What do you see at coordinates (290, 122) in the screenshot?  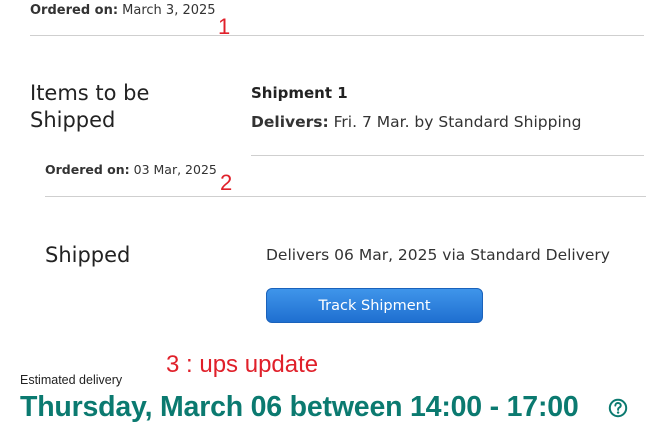 I see `delivers-label: Delivers:` at bounding box center [290, 122].